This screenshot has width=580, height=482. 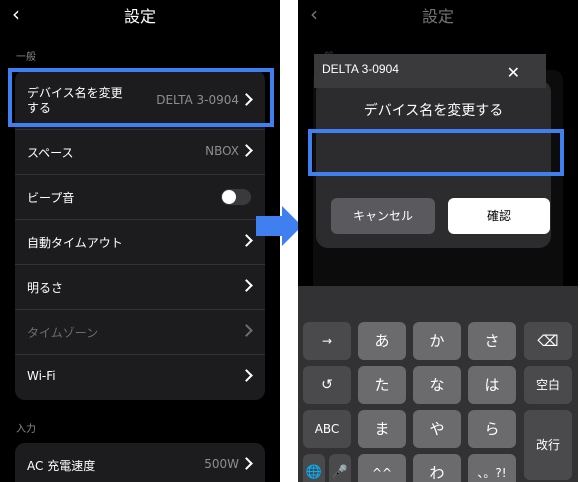 I want to click on settings-row-auto-timeout: 自動タイムアウト, so click(x=140, y=242).